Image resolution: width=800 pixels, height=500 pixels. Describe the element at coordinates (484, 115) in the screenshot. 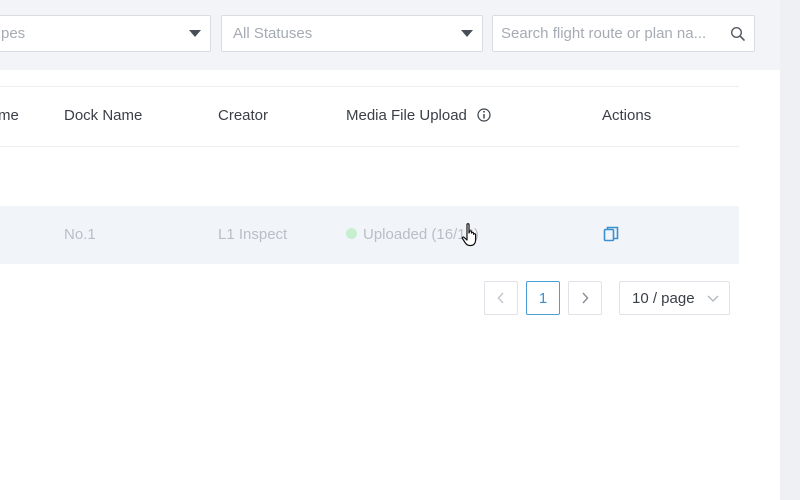

I see `info-icon` at that location.